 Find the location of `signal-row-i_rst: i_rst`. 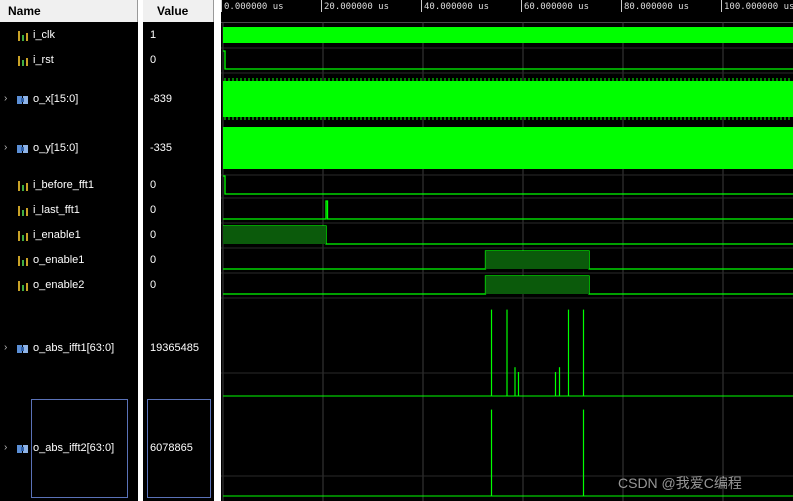

signal-row-i_rst: i_rst is located at coordinates (69, 60).